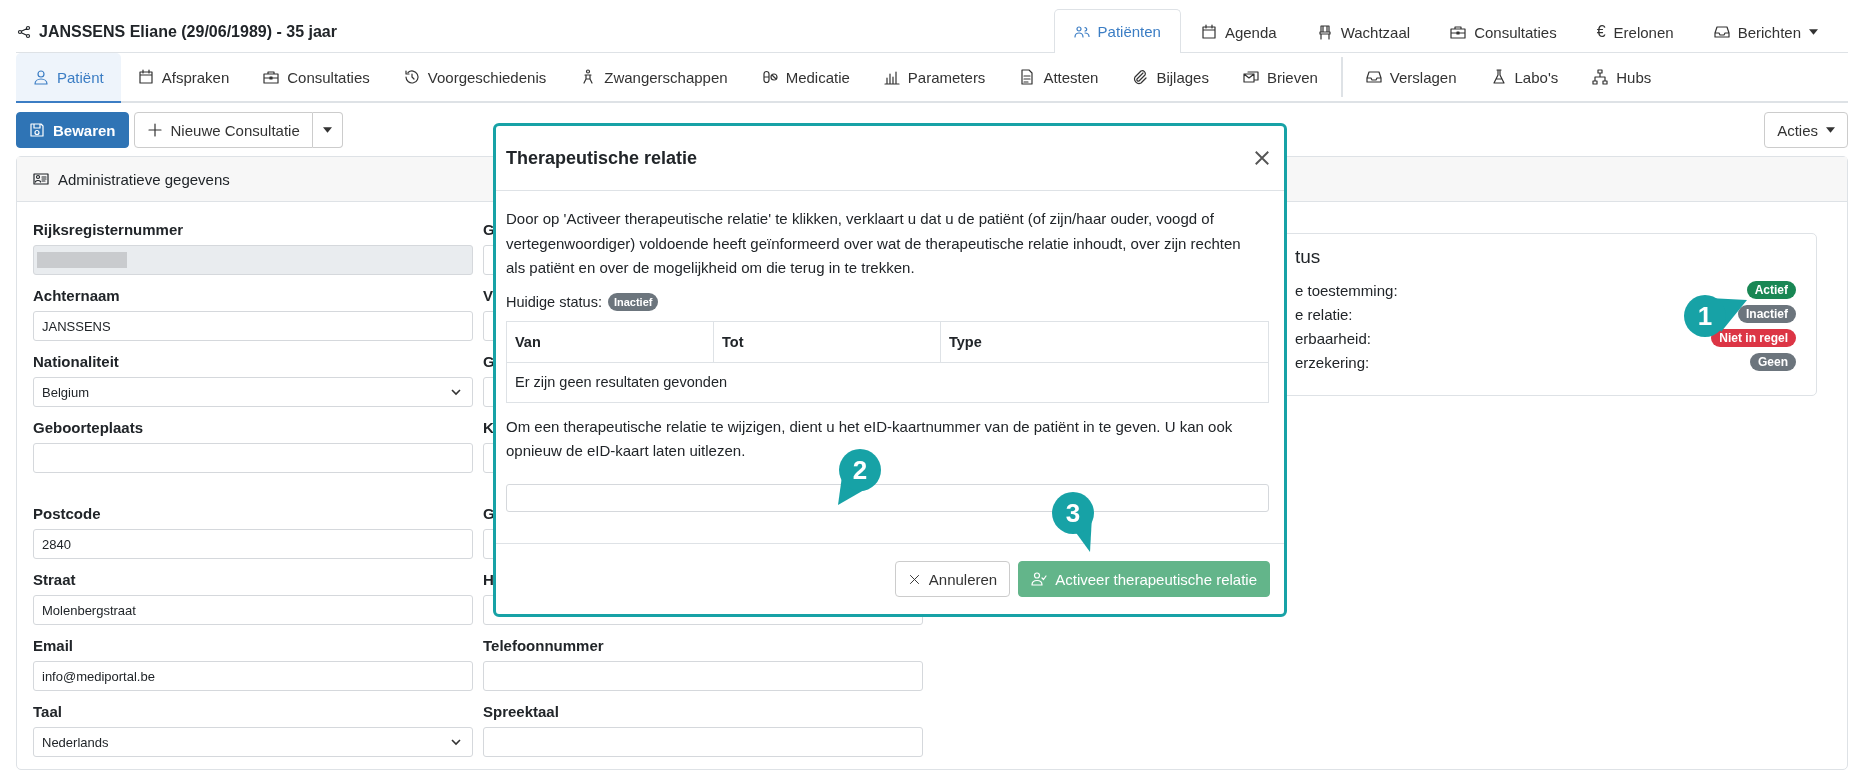 This screenshot has height=778, width=1864. What do you see at coordinates (952, 579) in the screenshot?
I see `cancel-button: Annuleren` at bounding box center [952, 579].